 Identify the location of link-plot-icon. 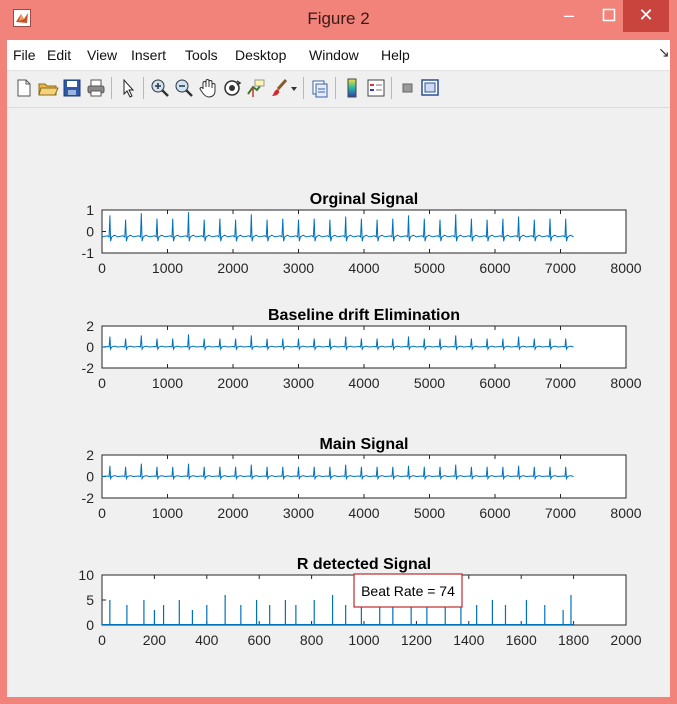
(320, 88).